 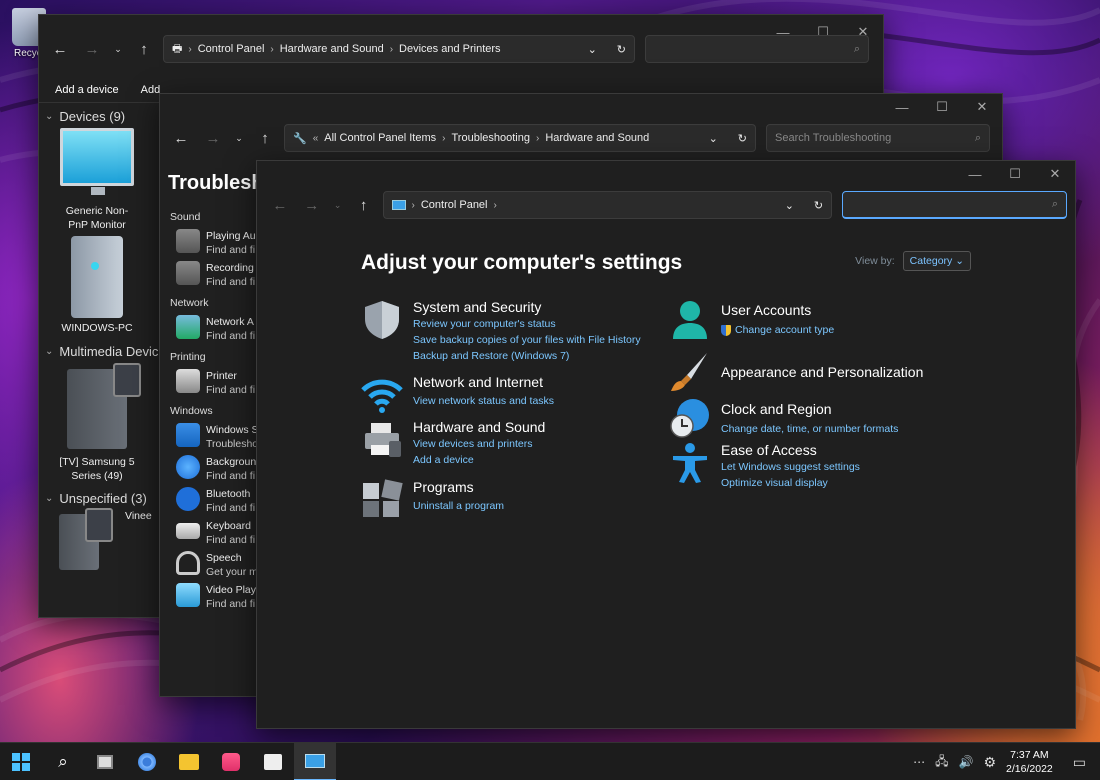 I want to click on search-taskbar-button: ⌕, so click(x=63, y=761).